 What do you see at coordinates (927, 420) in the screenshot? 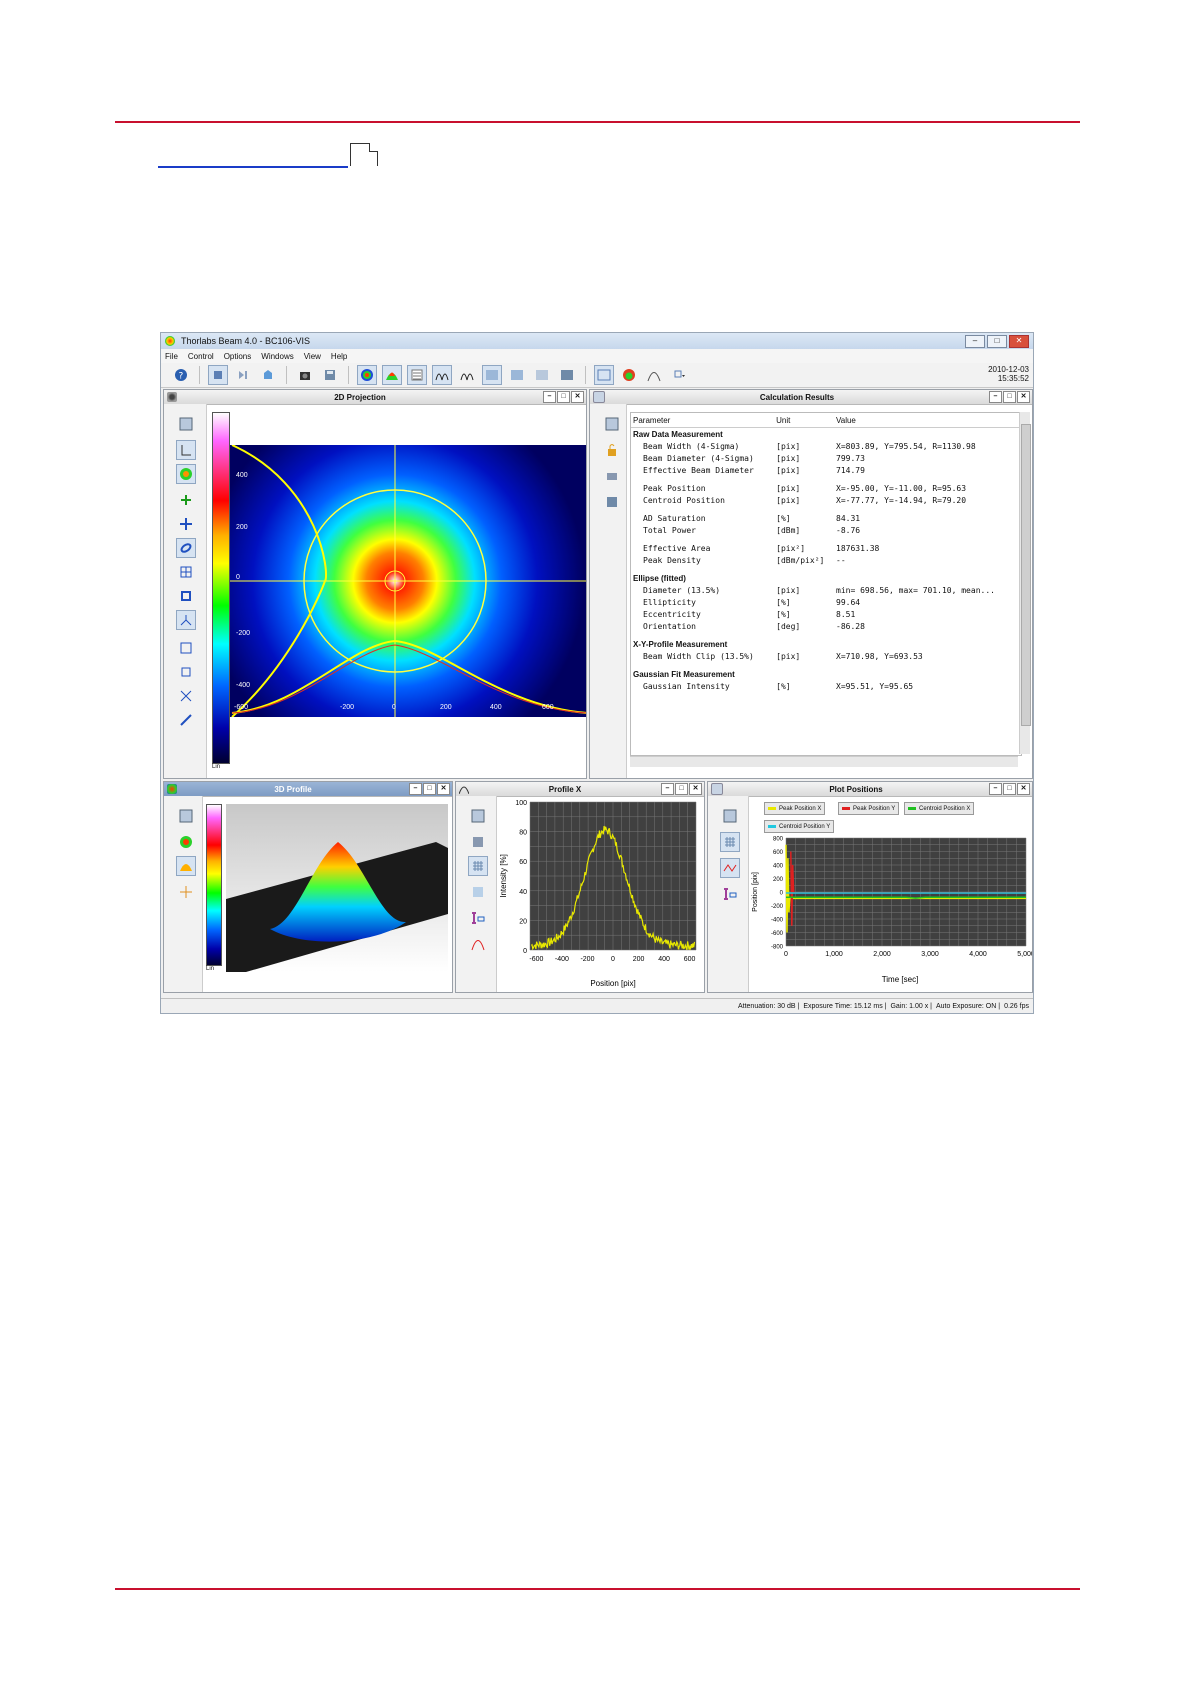
I see `column-header-value: Value` at bounding box center [927, 420].